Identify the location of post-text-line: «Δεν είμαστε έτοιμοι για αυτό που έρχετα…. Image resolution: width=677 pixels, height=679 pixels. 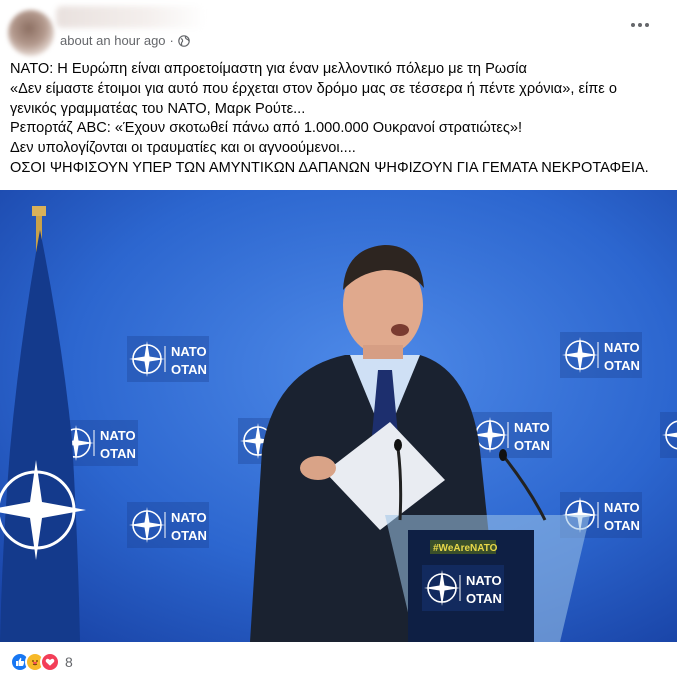
(313, 88).